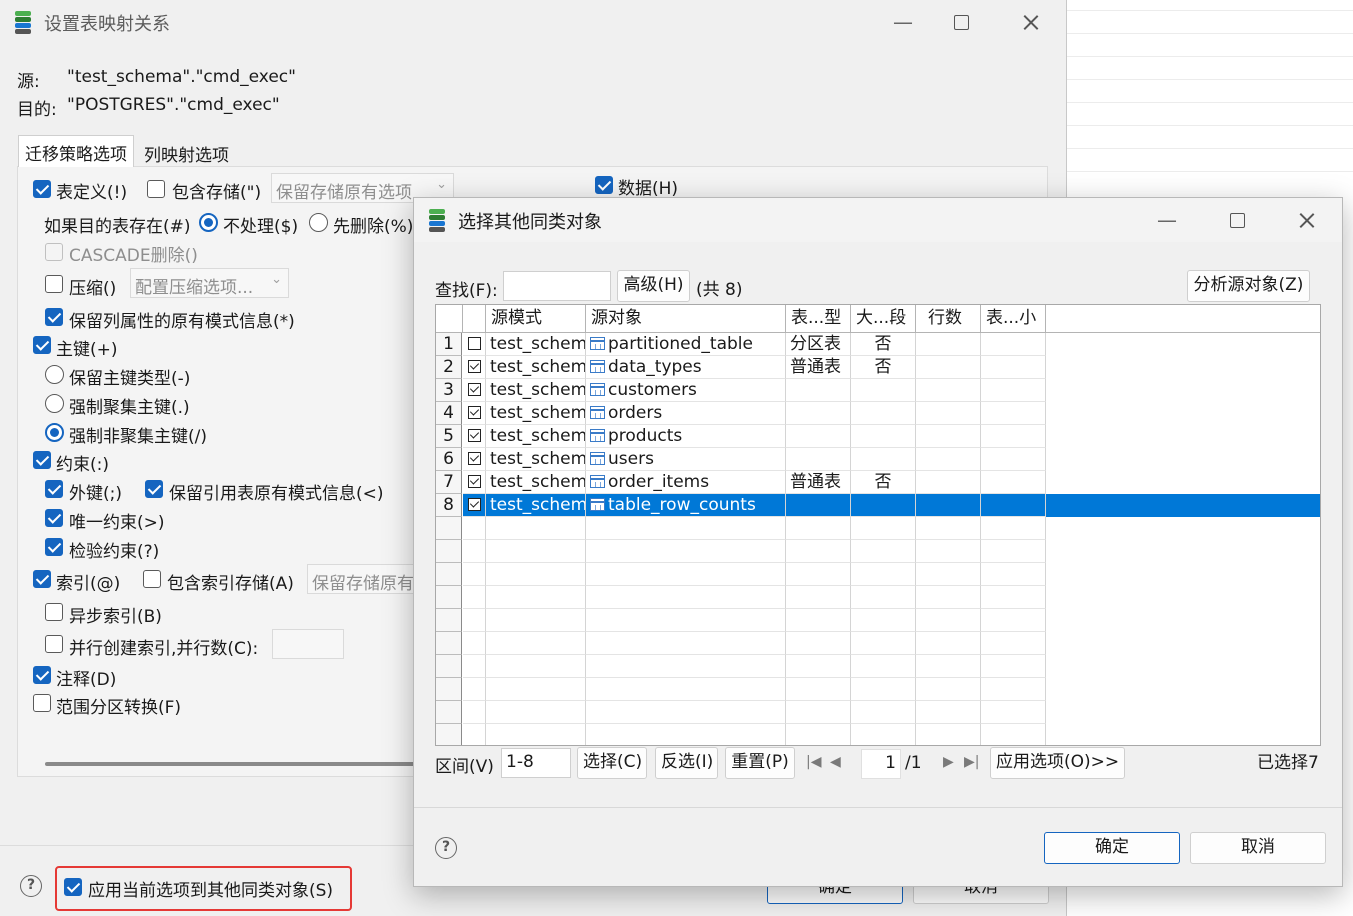 The height and width of the screenshot is (916, 1353). I want to click on compress-dropdown: 配置压缩选项... ⌄, so click(209, 283).